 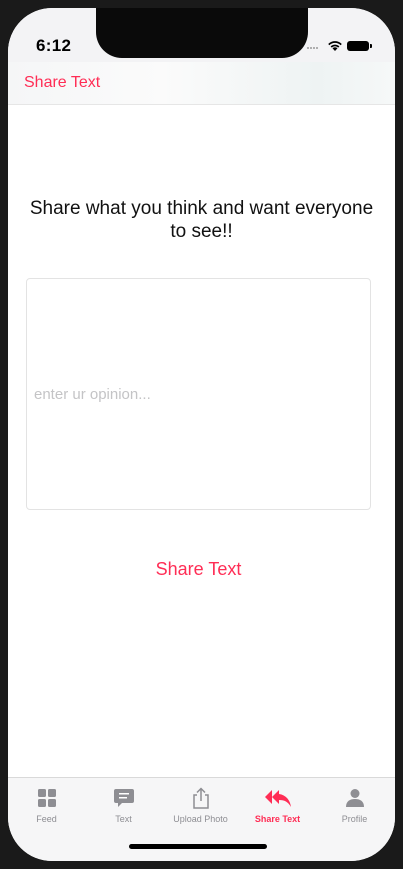 I want to click on tab-profile: Profile, so click(x=354, y=804).